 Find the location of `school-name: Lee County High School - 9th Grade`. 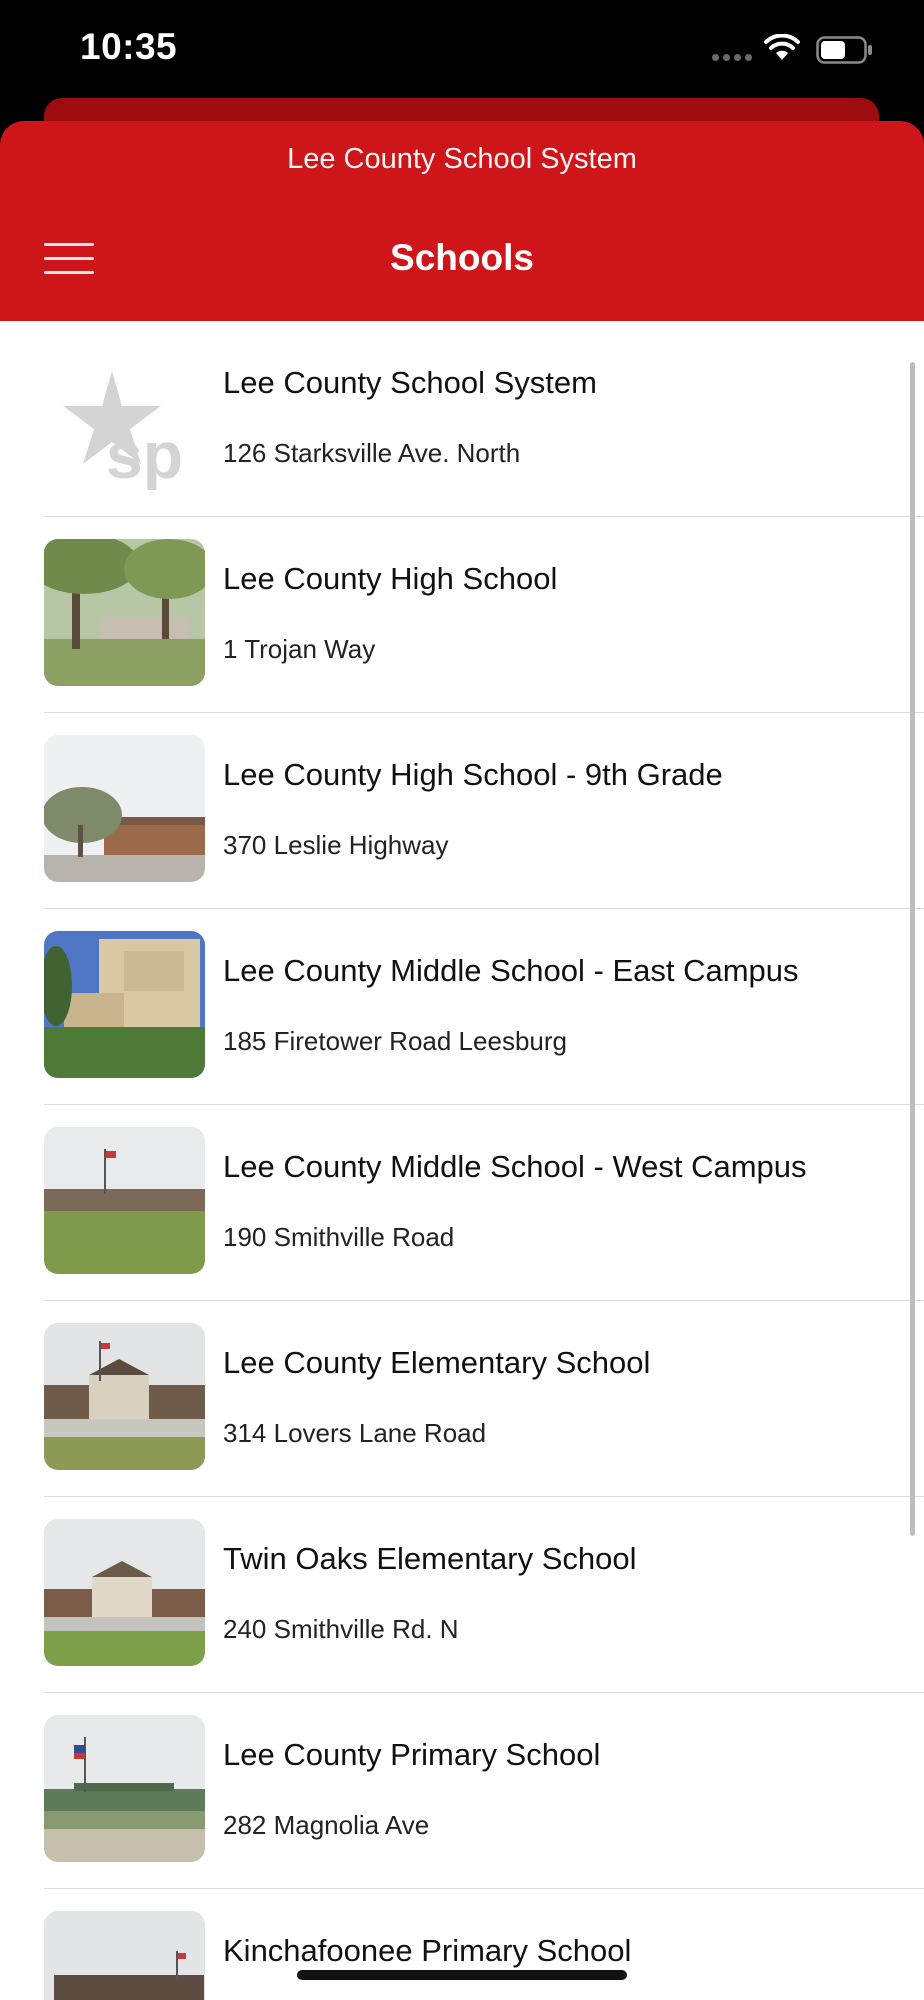

school-name: Lee County High School - 9th Grade is located at coordinates (473, 774).